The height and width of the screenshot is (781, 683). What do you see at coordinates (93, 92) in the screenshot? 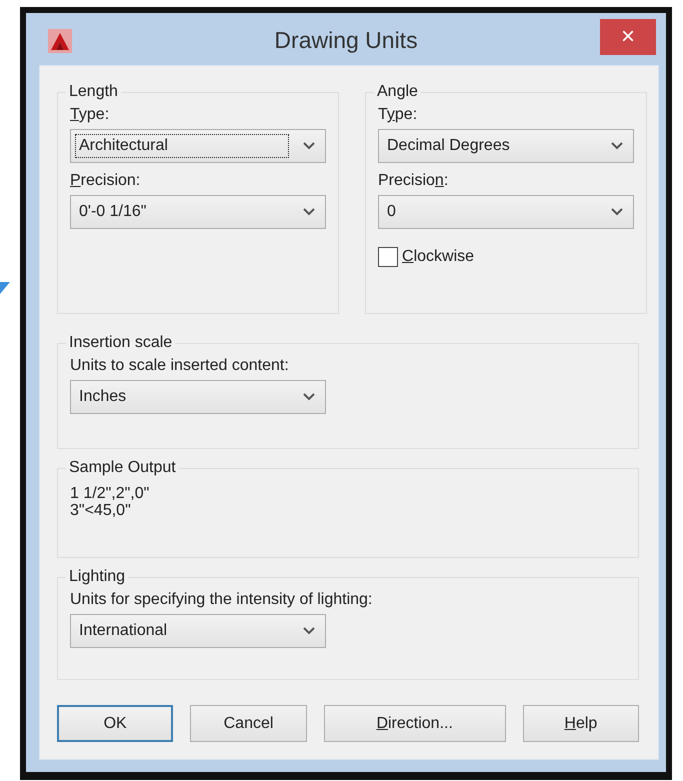
I see `group-title: Length` at bounding box center [93, 92].